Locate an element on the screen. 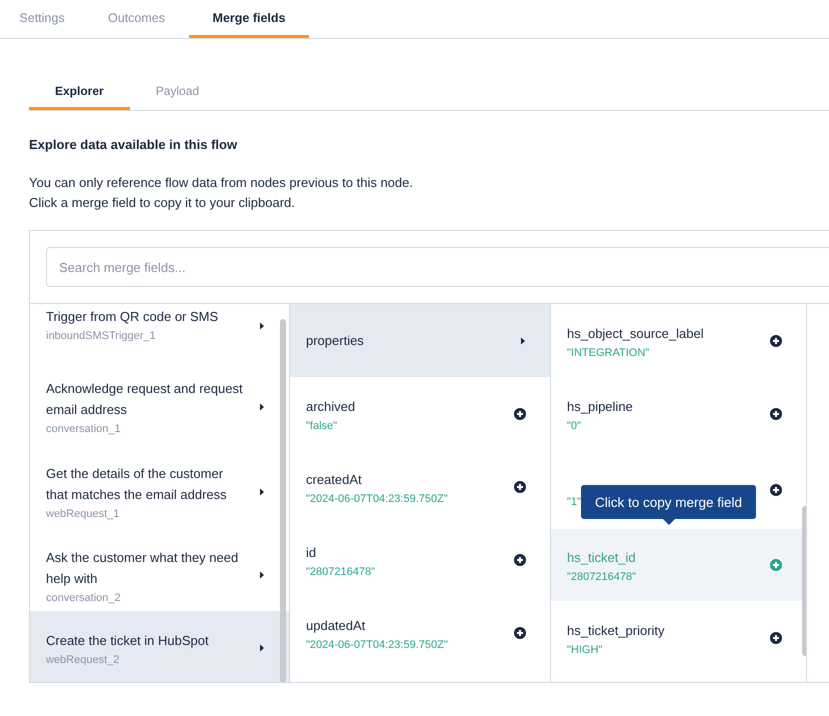 This screenshot has width=829, height=716. field-name: hs_pipeline is located at coordinates (600, 407).